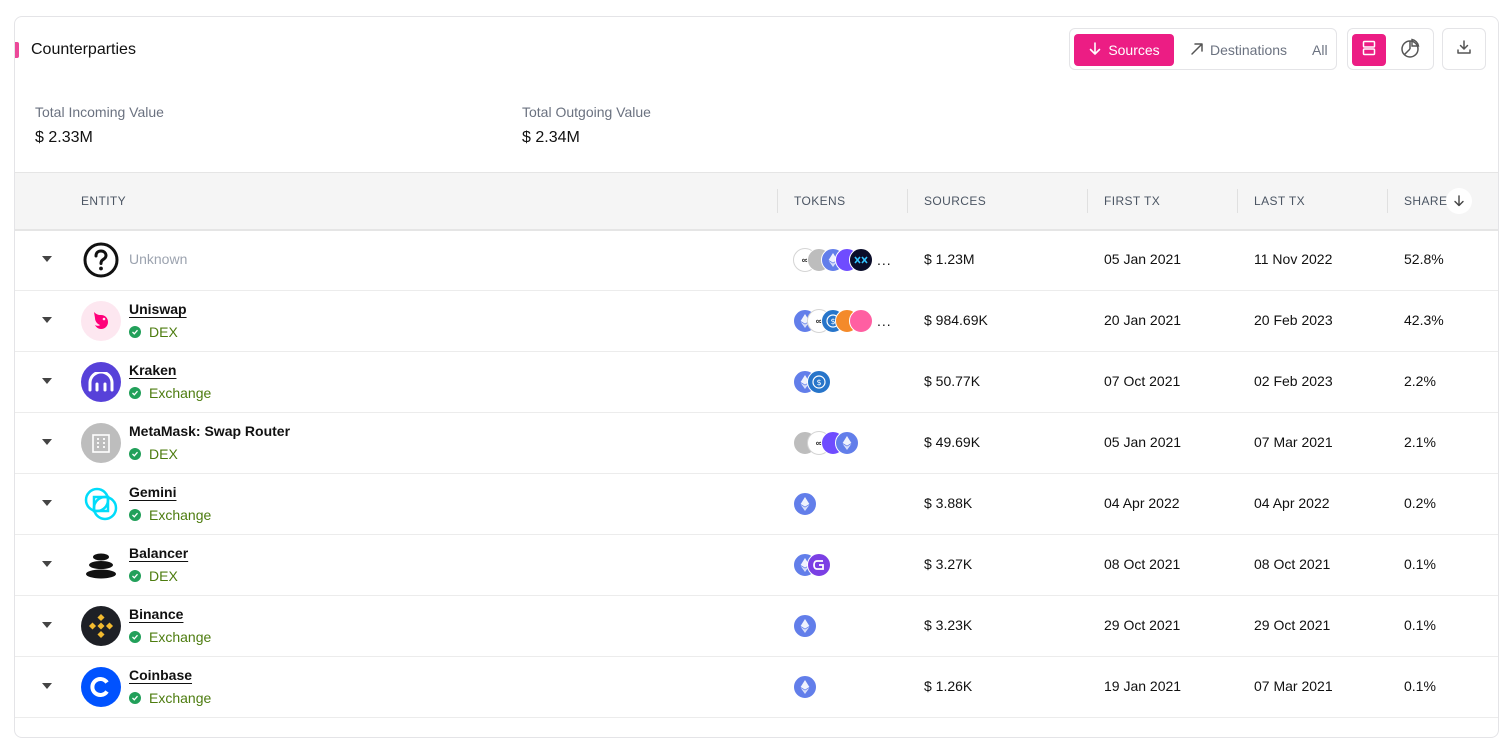 The height and width of the screenshot is (738, 1508). What do you see at coordinates (158, 309) in the screenshot?
I see `entity-name-link: Uniswap` at bounding box center [158, 309].